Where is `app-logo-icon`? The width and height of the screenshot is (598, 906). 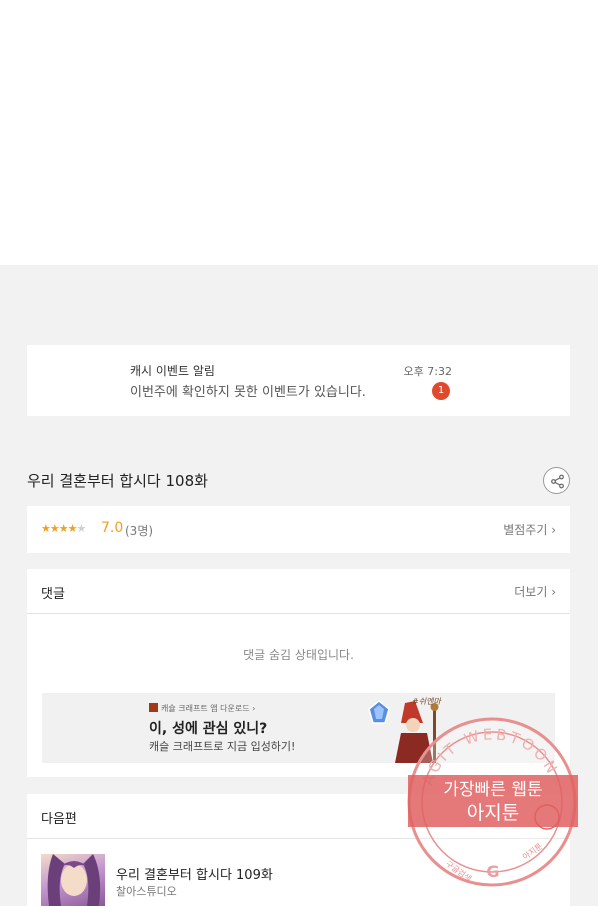
app-logo-icon is located at coordinates (153, 707).